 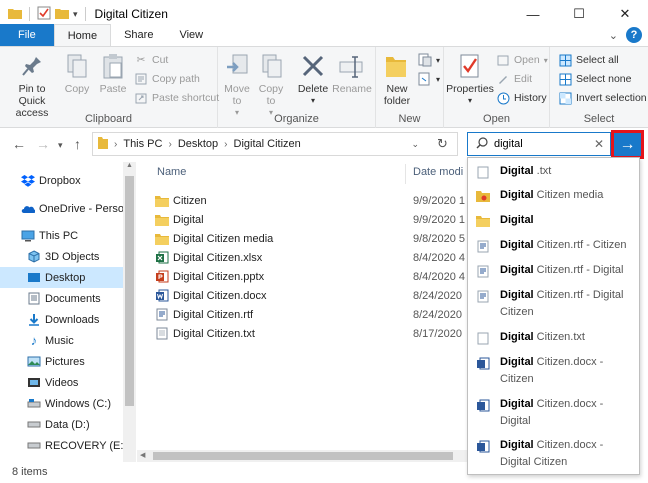 What do you see at coordinates (29, 14) in the screenshot?
I see `divider` at bounding box center [29, 14].